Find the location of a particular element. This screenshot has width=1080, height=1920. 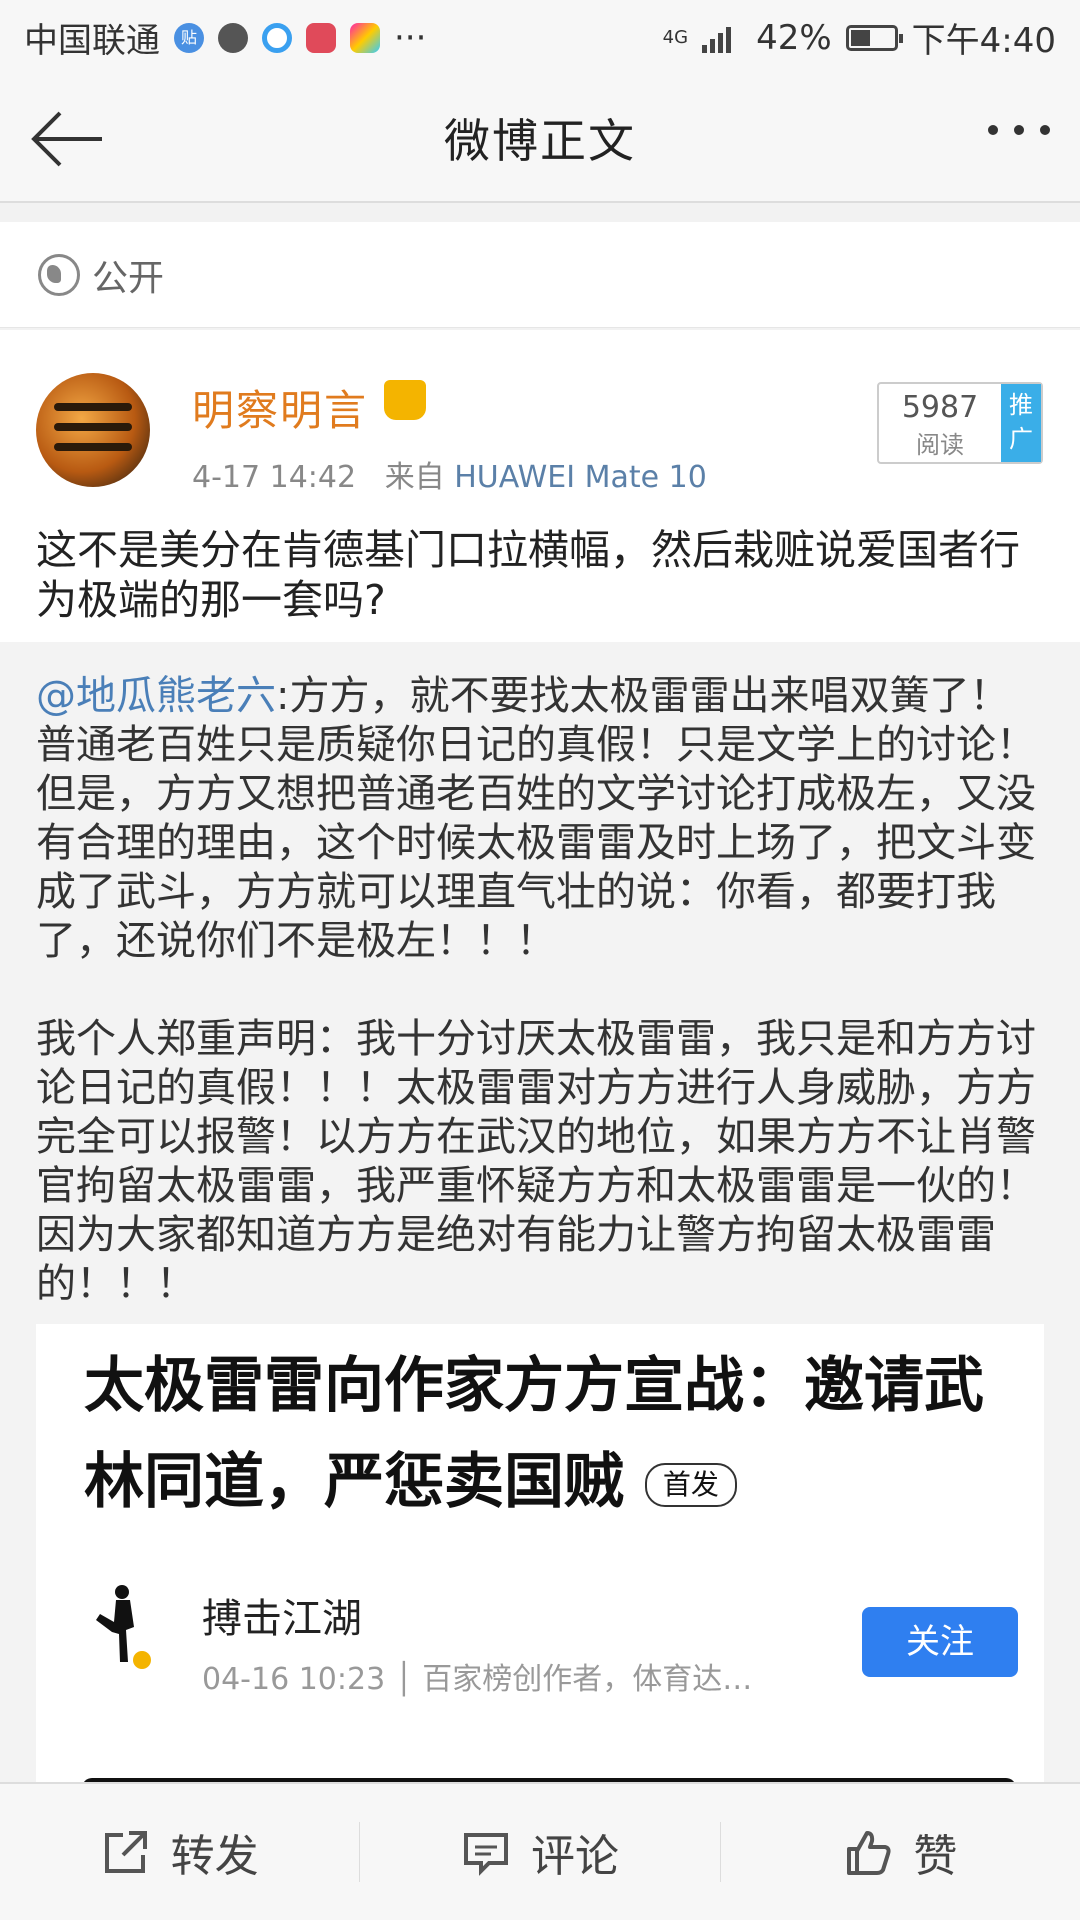

browser-icon is located at coordinates (277, 37).